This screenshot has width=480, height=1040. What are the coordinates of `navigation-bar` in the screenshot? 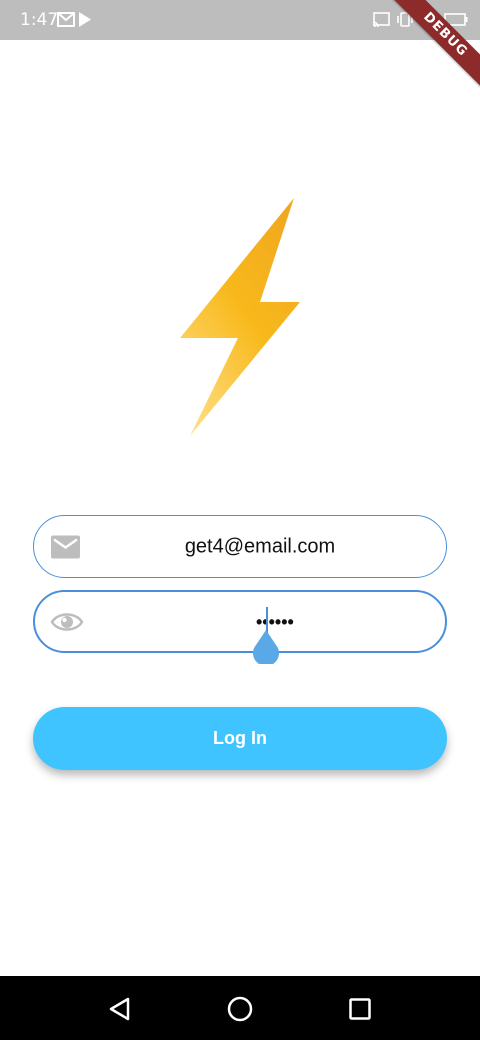 It's located at (240, 1008).